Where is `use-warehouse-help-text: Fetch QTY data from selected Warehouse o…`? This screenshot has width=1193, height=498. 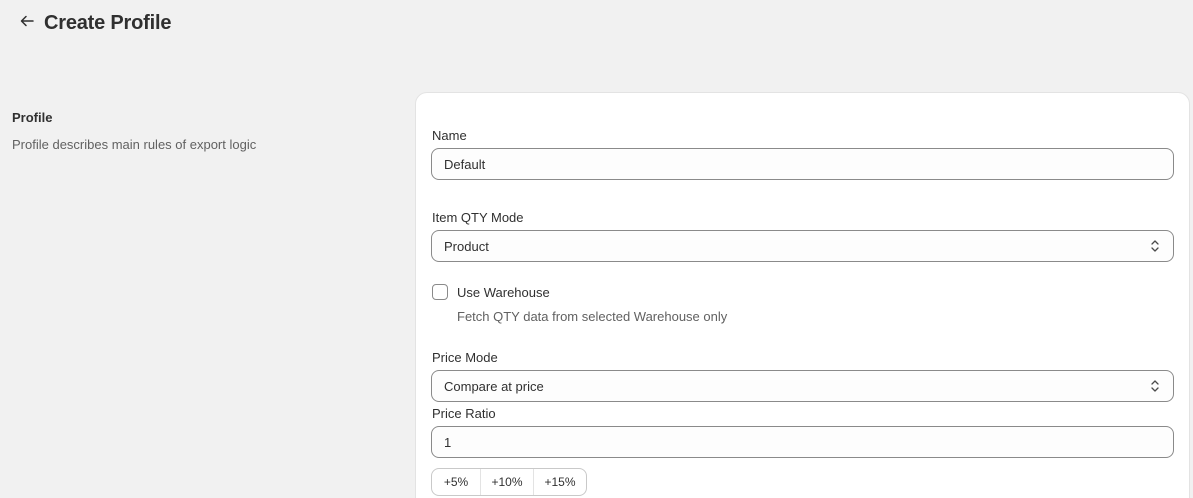 use-warehouse-help-text: Fetch QTY data from selected Warehouse o… is located at coordinates (592, 316).